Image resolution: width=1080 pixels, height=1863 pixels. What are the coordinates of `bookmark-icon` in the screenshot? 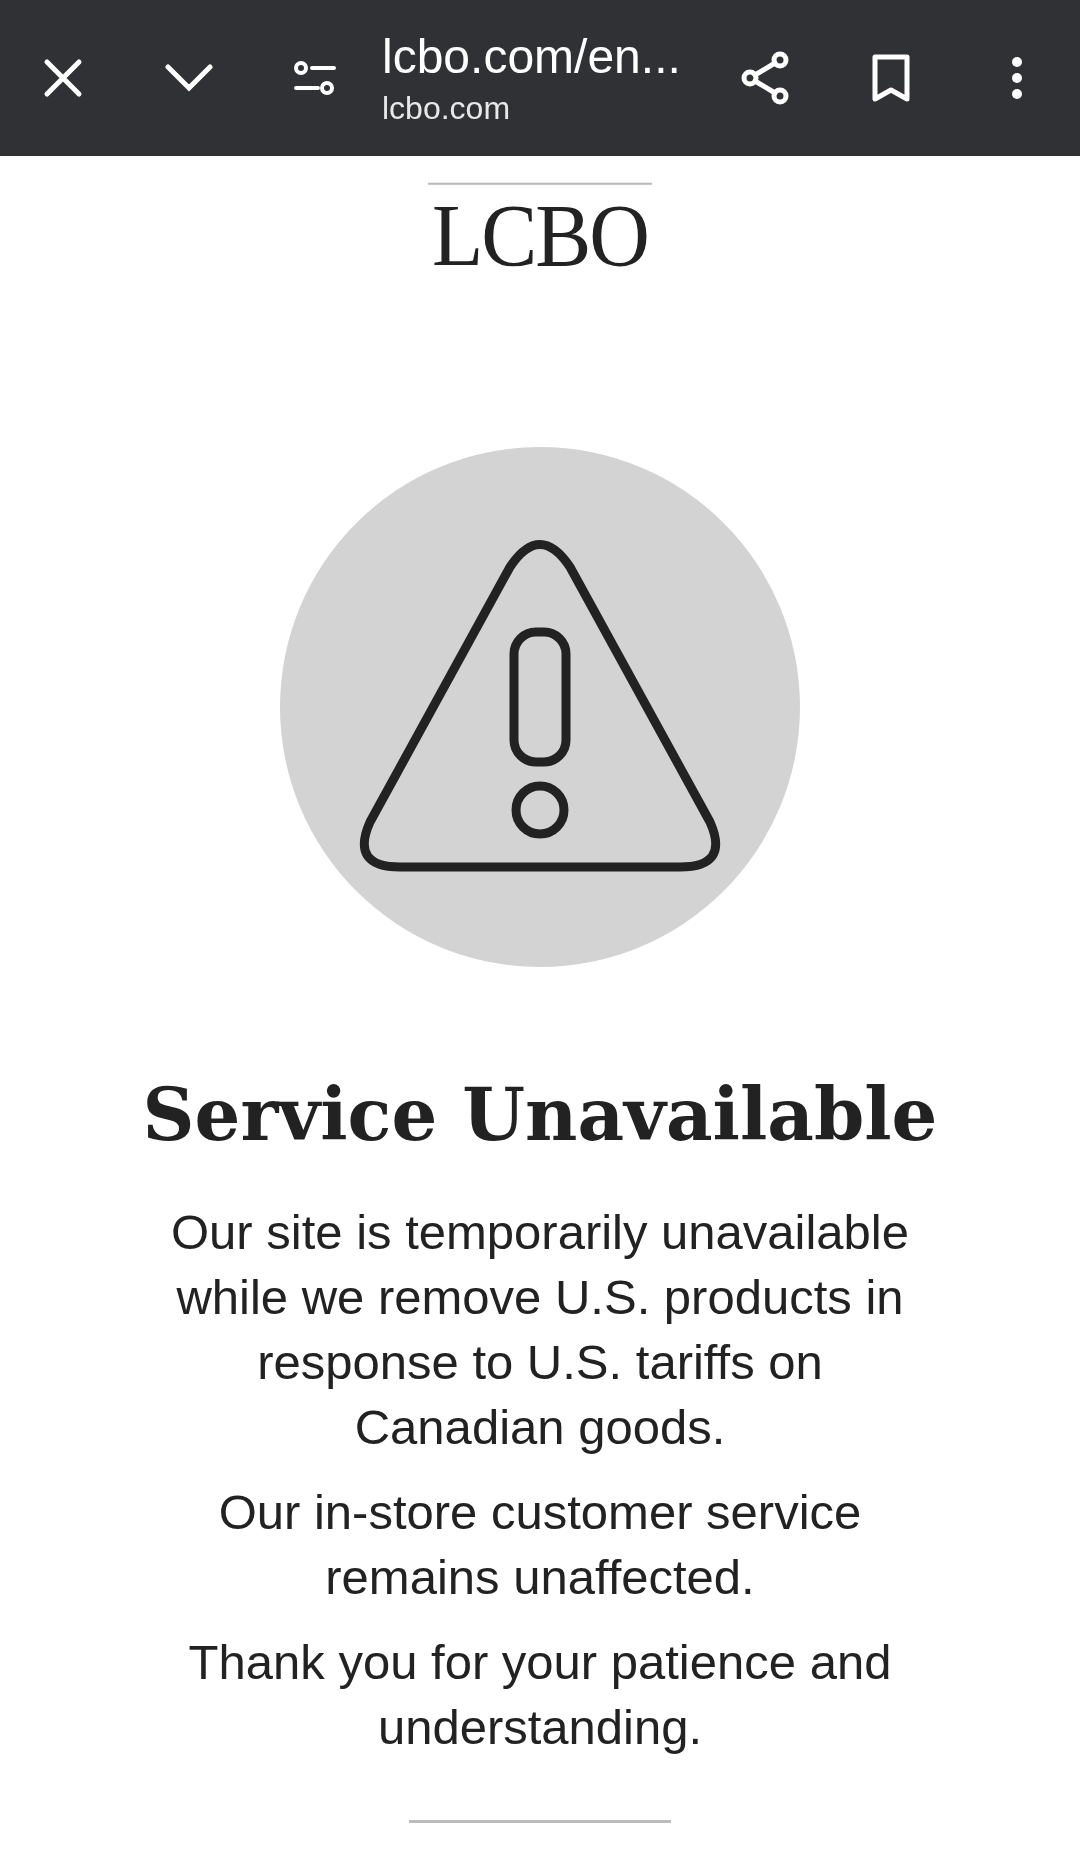 It's located at (891, 78).